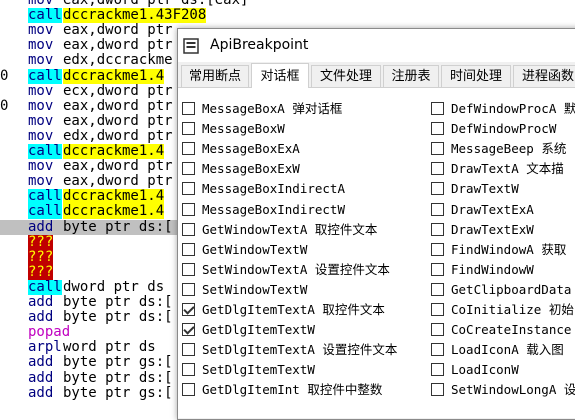  What do you see at coordinates (280, 75) in the screenshot?
I see `tab-dialog: 对话框` at bounding box center [280, 75].